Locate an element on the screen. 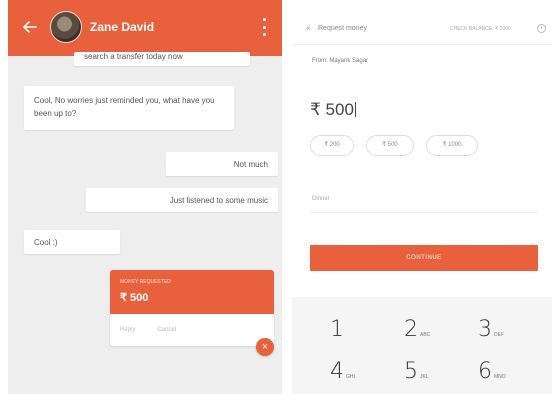 This screenshot has height=394, width=560. keypad-key-5: 5 JKL is located at coordinates (429, 376).